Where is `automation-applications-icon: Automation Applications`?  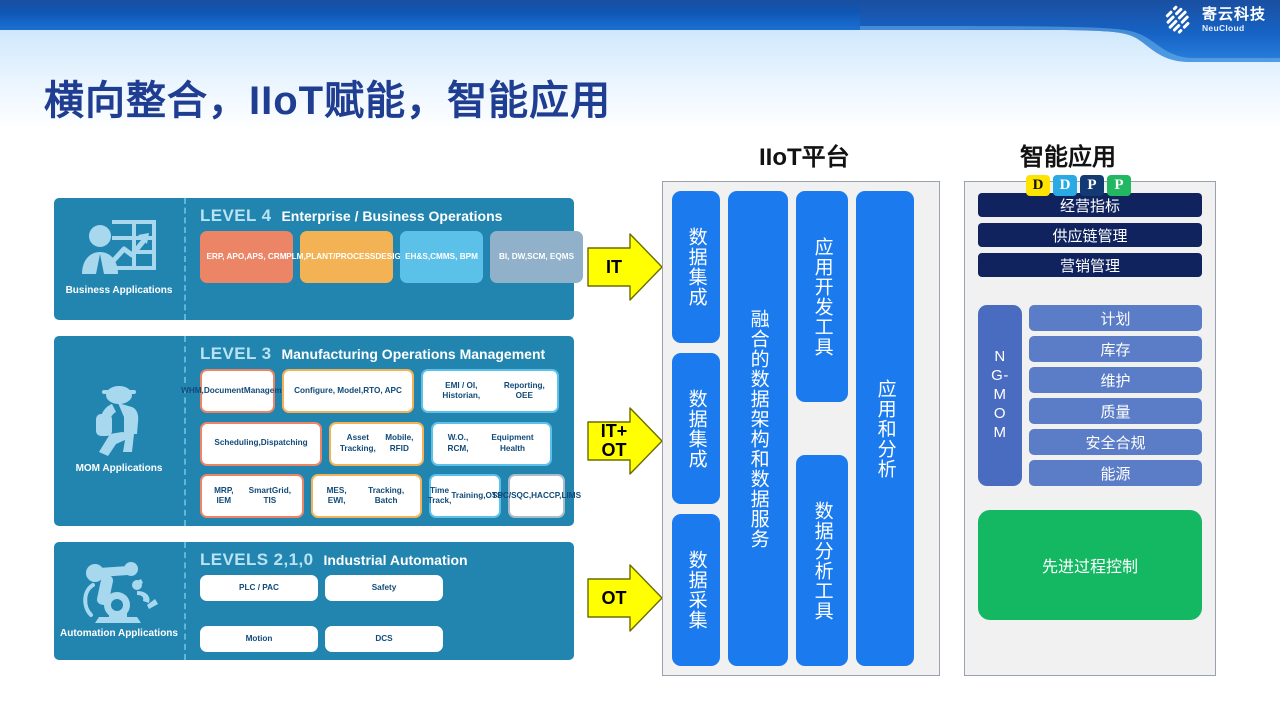 automation-applications-icon: Automation Applications is located at coordinates (120, 601).